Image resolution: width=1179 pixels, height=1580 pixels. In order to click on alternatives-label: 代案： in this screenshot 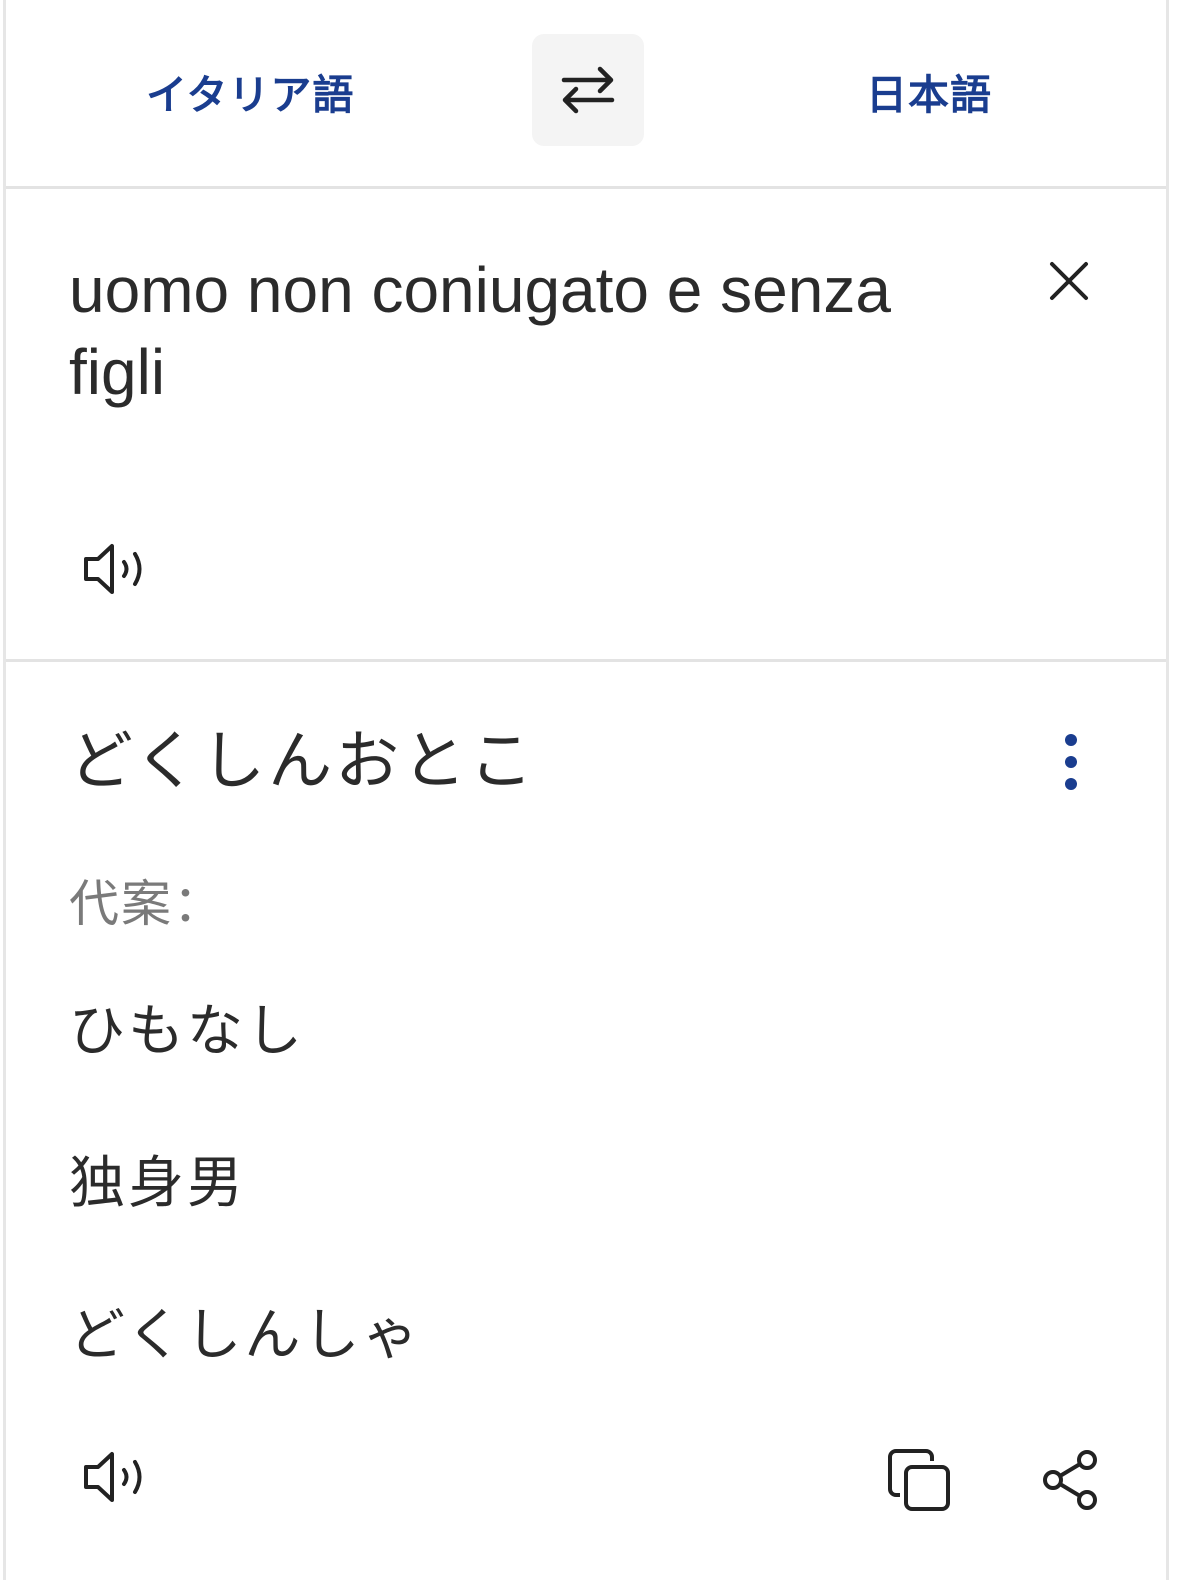, I will do `click(147, 904)`.